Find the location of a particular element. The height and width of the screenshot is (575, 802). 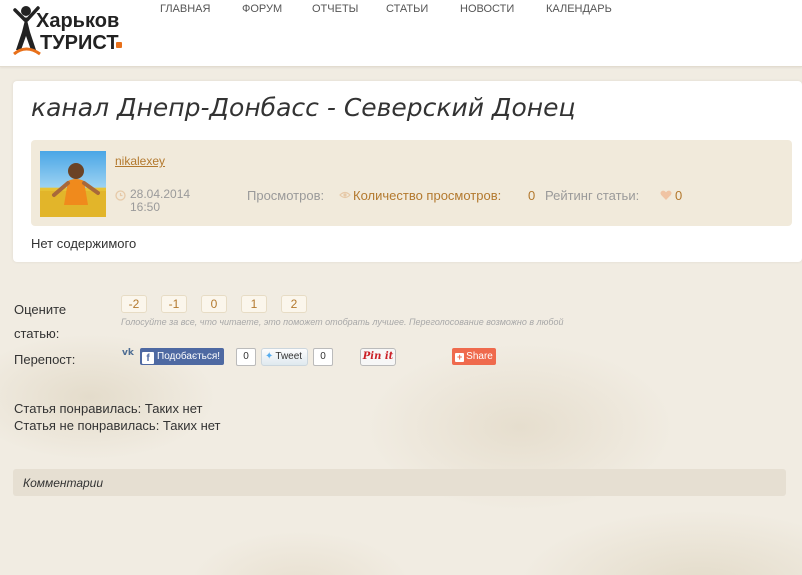

tweet-button: ✦ Tweet is located at coordinates (285, 357).